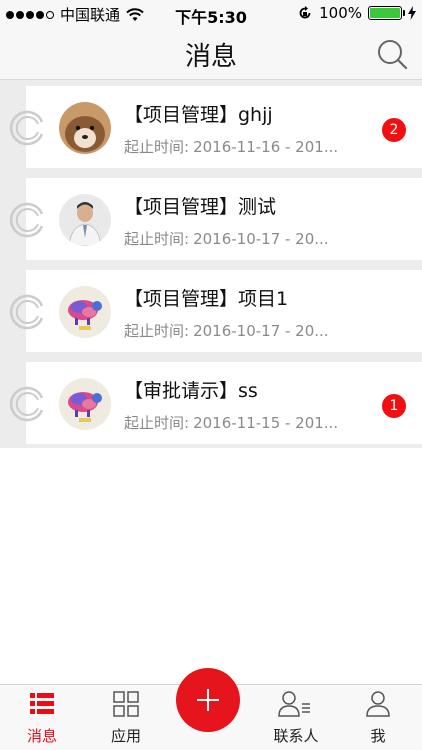 This screenshot has width=422, height=750. What do you see at coordinates (386, 13) in the screenshot?
I see `battery-icon` at bounding box center [386, 13].